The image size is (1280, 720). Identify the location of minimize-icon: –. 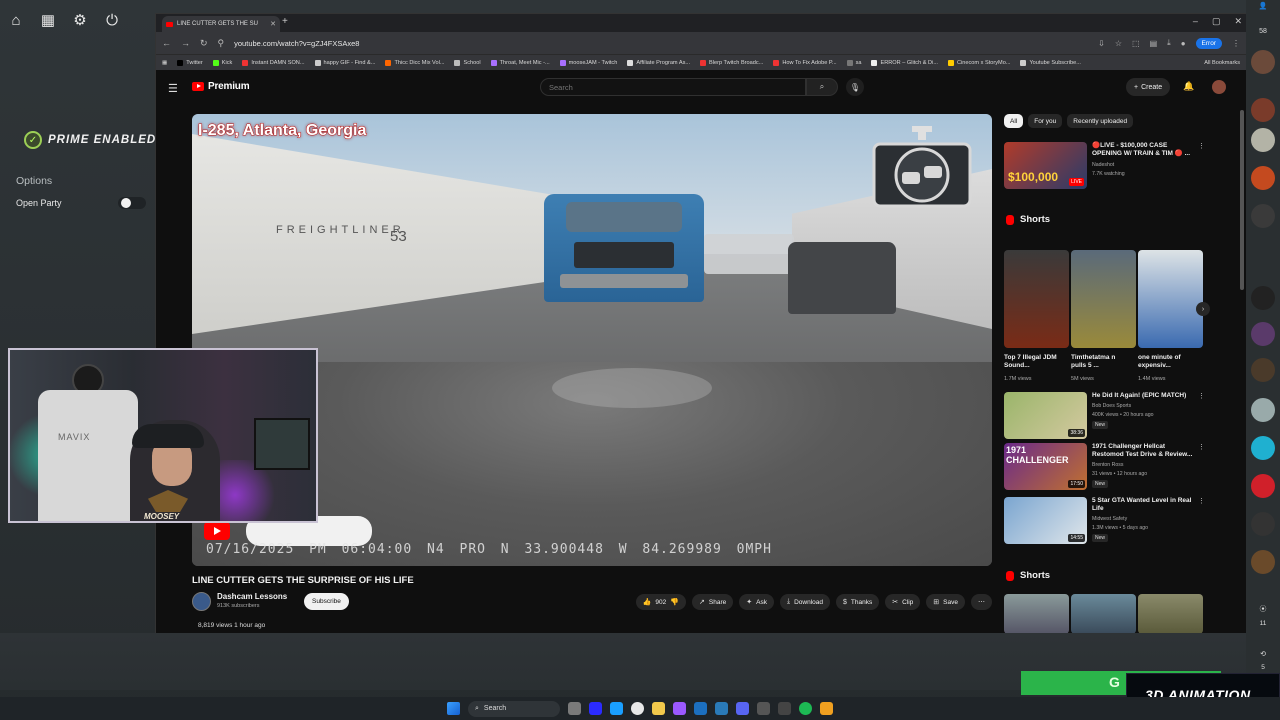
(1195, 21).